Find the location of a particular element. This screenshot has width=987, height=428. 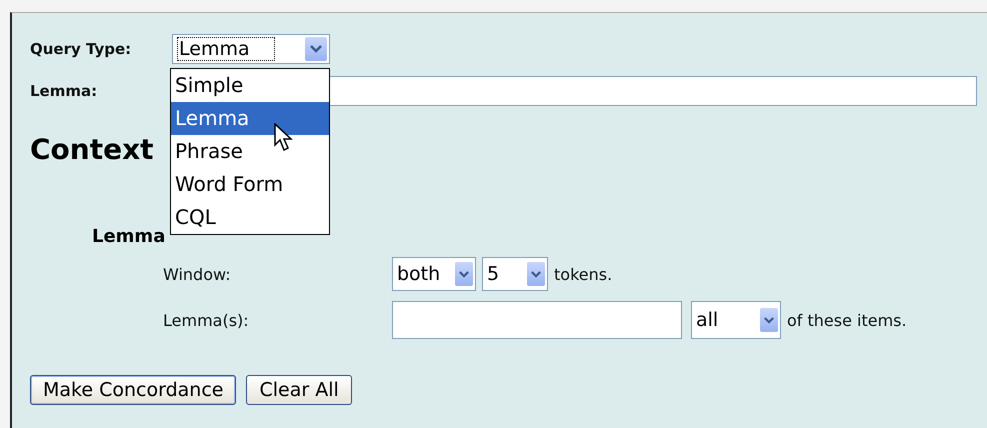

window-size-select: 5 is located at coordinates (515, 274).